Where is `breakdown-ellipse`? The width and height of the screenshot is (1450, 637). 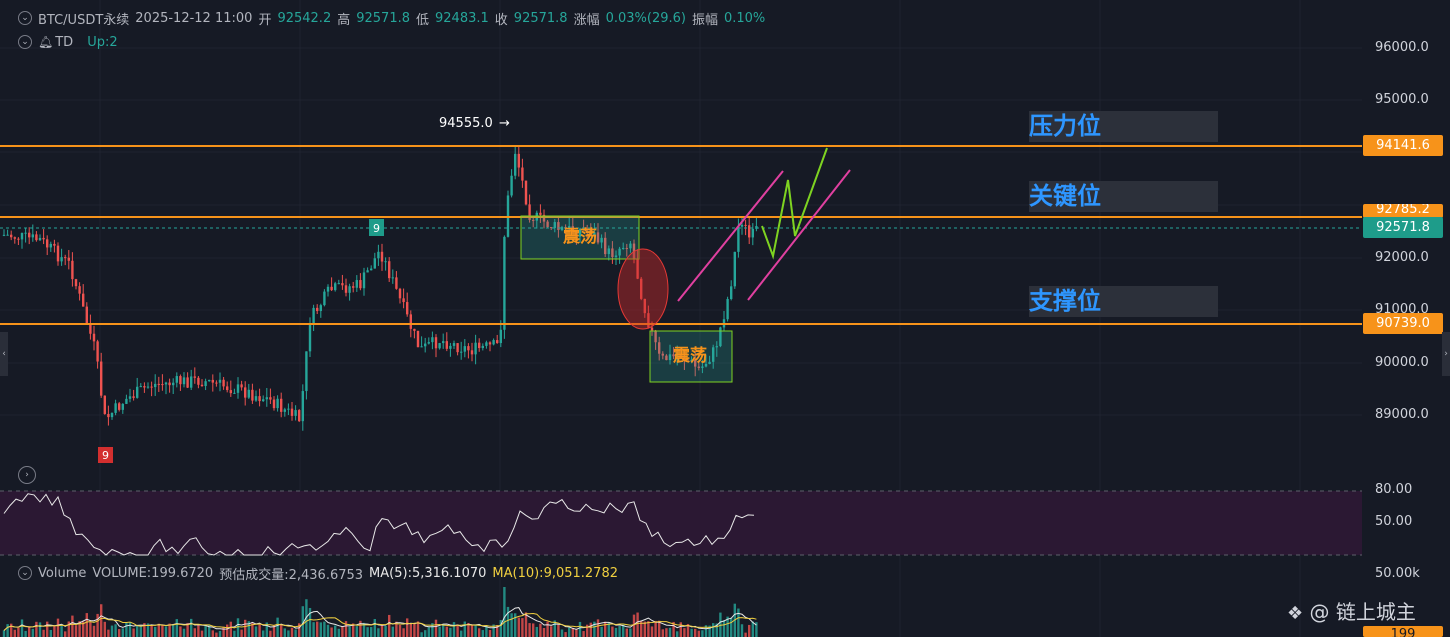 breakdown-ellipse is located at coordinates (643, 289).